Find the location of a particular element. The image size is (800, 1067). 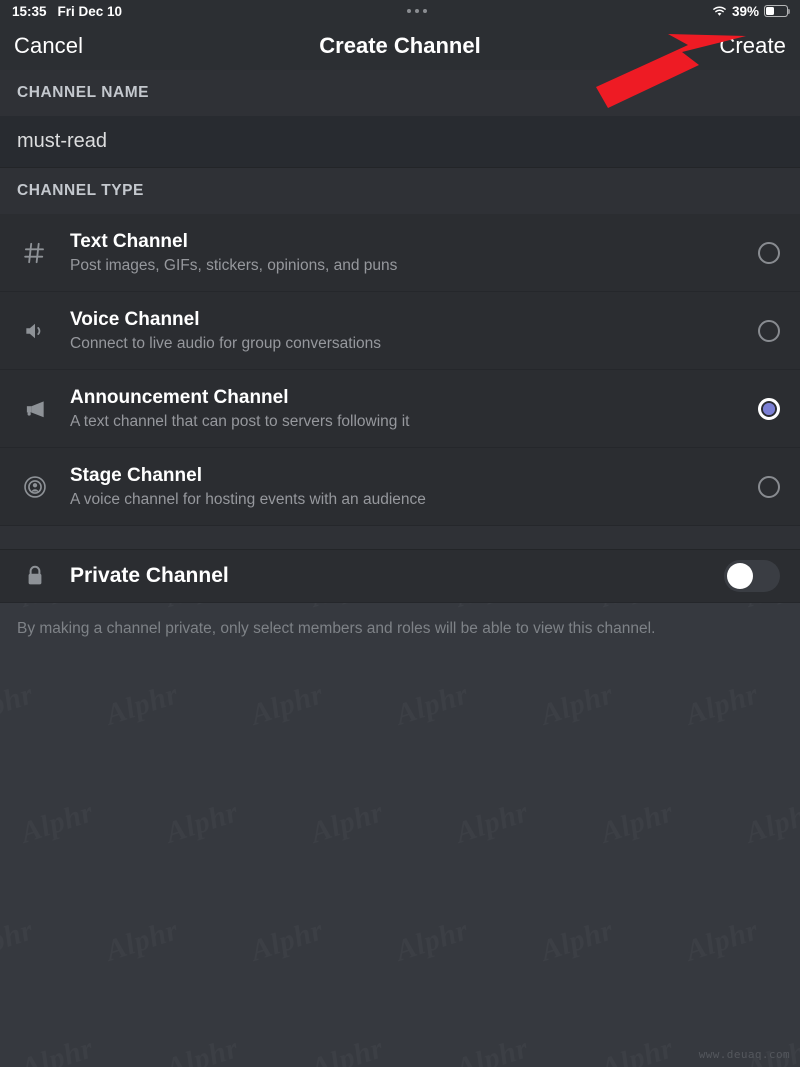

channel-type-radio-text is located at coordinates (769, 252).